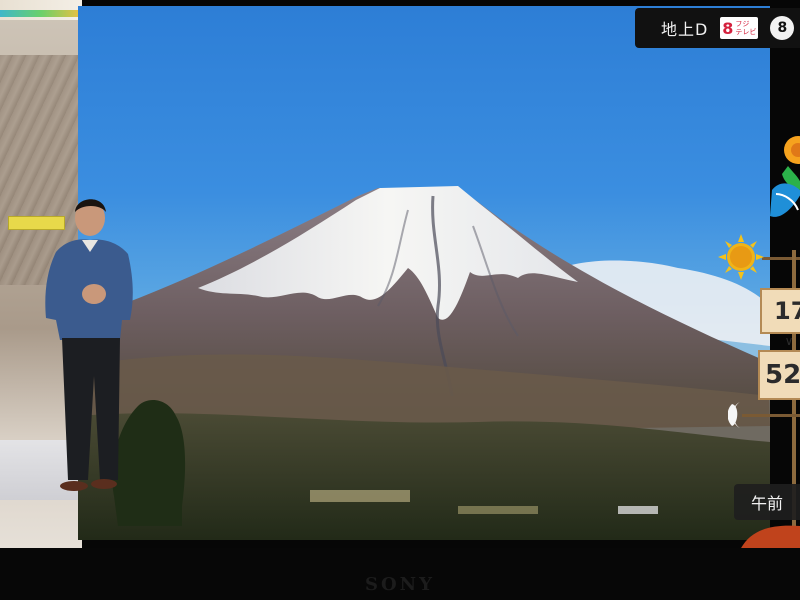  I want to click on presenter-pants, so click(91, 409).